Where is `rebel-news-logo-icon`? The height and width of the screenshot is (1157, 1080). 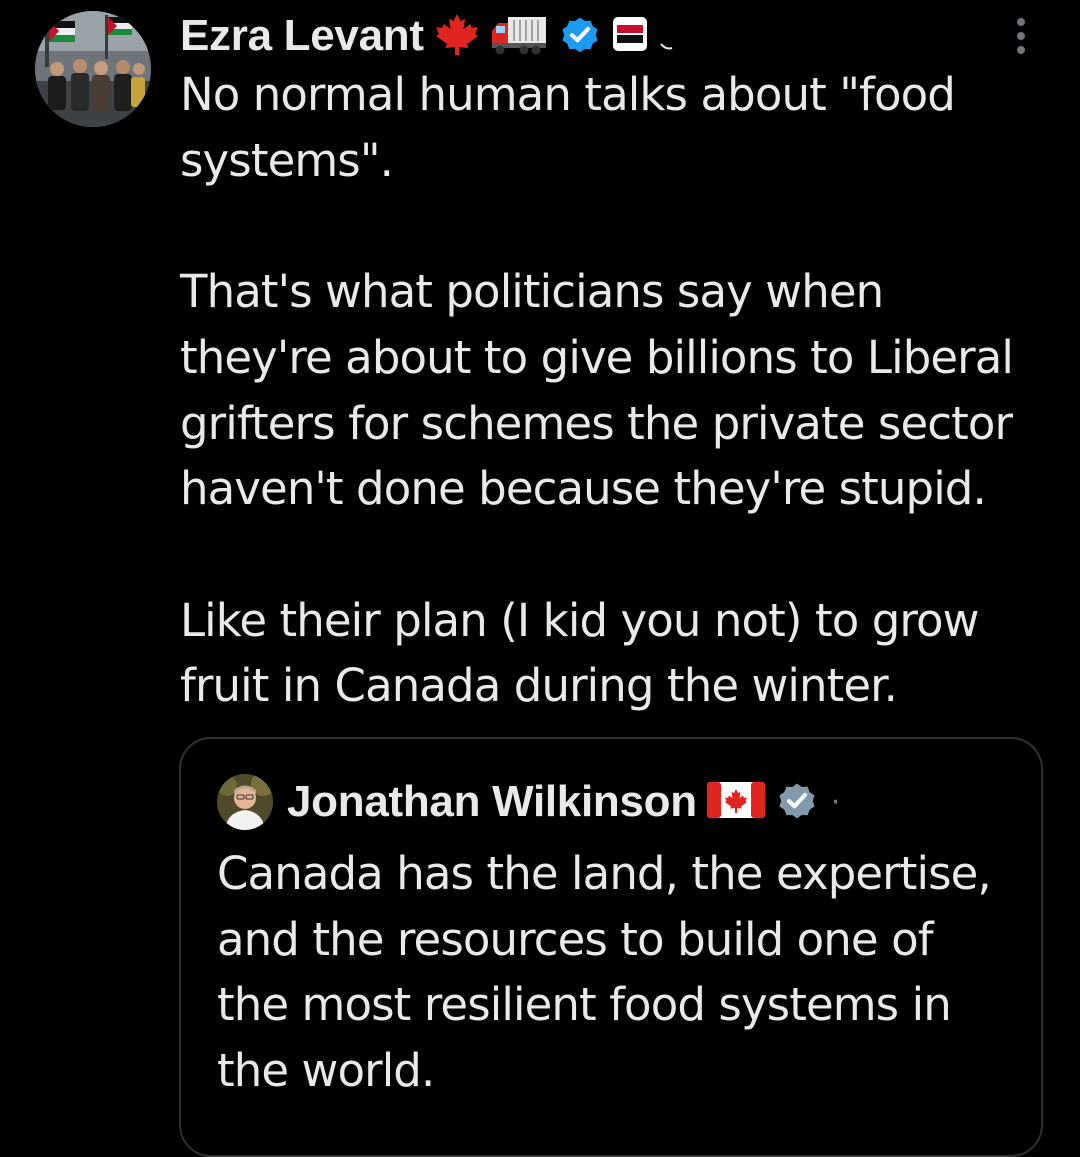
rebel-news-logo-icon is located at coordinates (630, 36).